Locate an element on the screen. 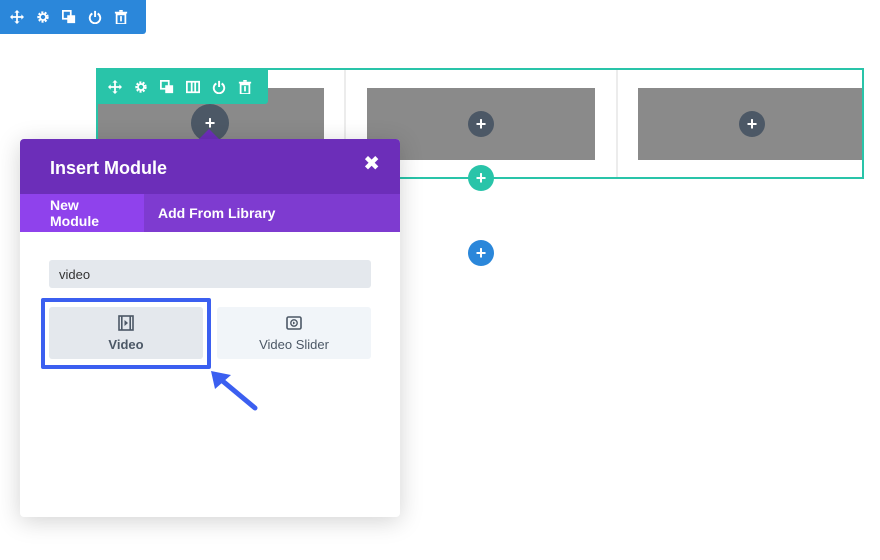 The width and height of the screenshot is (880, 560). module-video-slider: Video Slider is located at coordinates (294, 333).